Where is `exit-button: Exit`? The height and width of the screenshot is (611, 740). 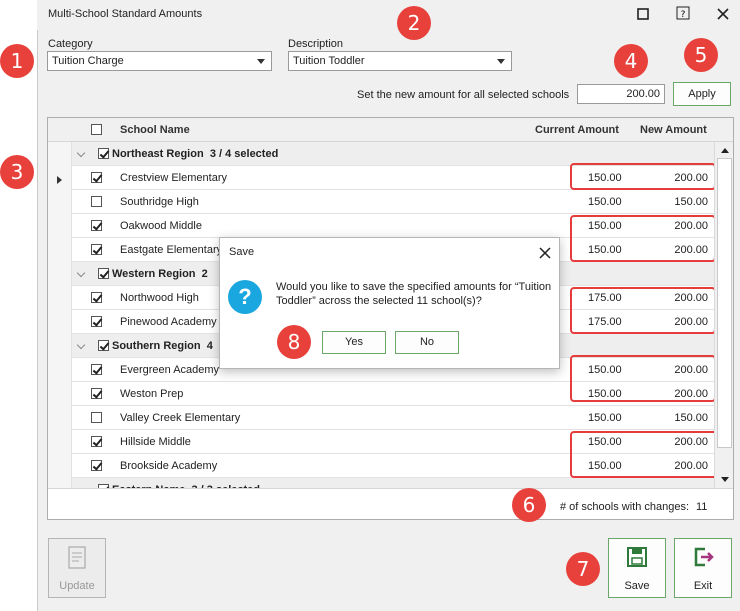 exit-button: Exit is located at coordinates (703, 568).